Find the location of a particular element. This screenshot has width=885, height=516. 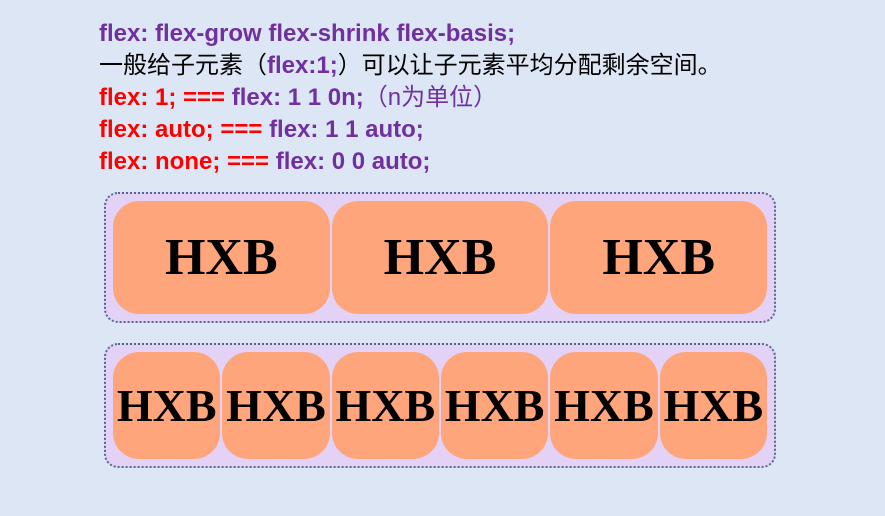

note-line-4-a: flex: auto; === is located at coordinates (184, 129).